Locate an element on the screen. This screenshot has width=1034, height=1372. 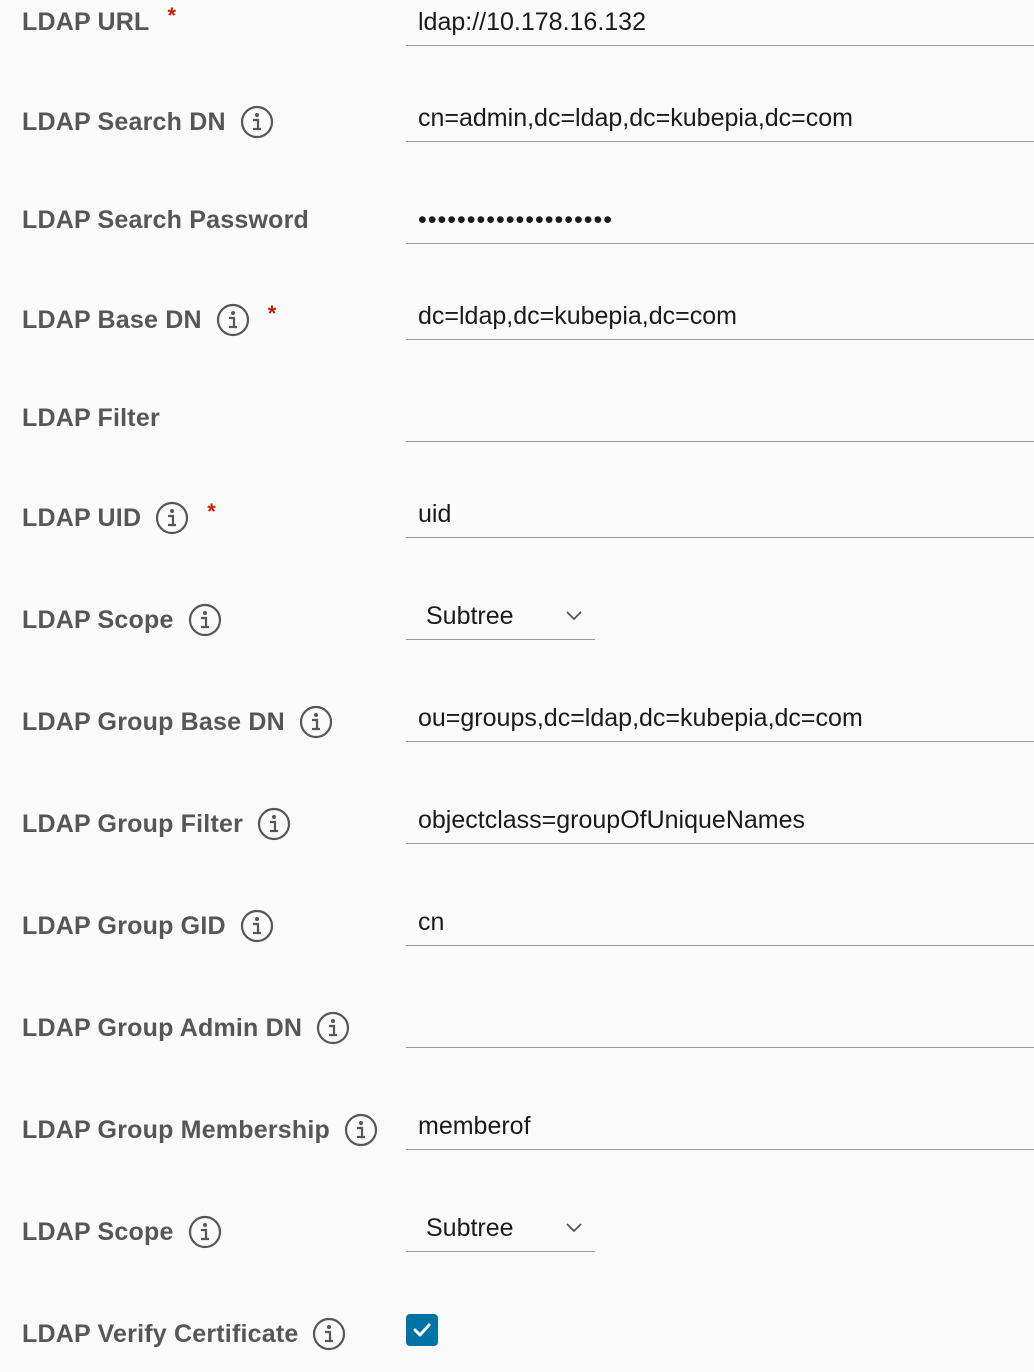
field-label-ldap-group-gid: LDAP Group GID is located at coordinates (124, 925).